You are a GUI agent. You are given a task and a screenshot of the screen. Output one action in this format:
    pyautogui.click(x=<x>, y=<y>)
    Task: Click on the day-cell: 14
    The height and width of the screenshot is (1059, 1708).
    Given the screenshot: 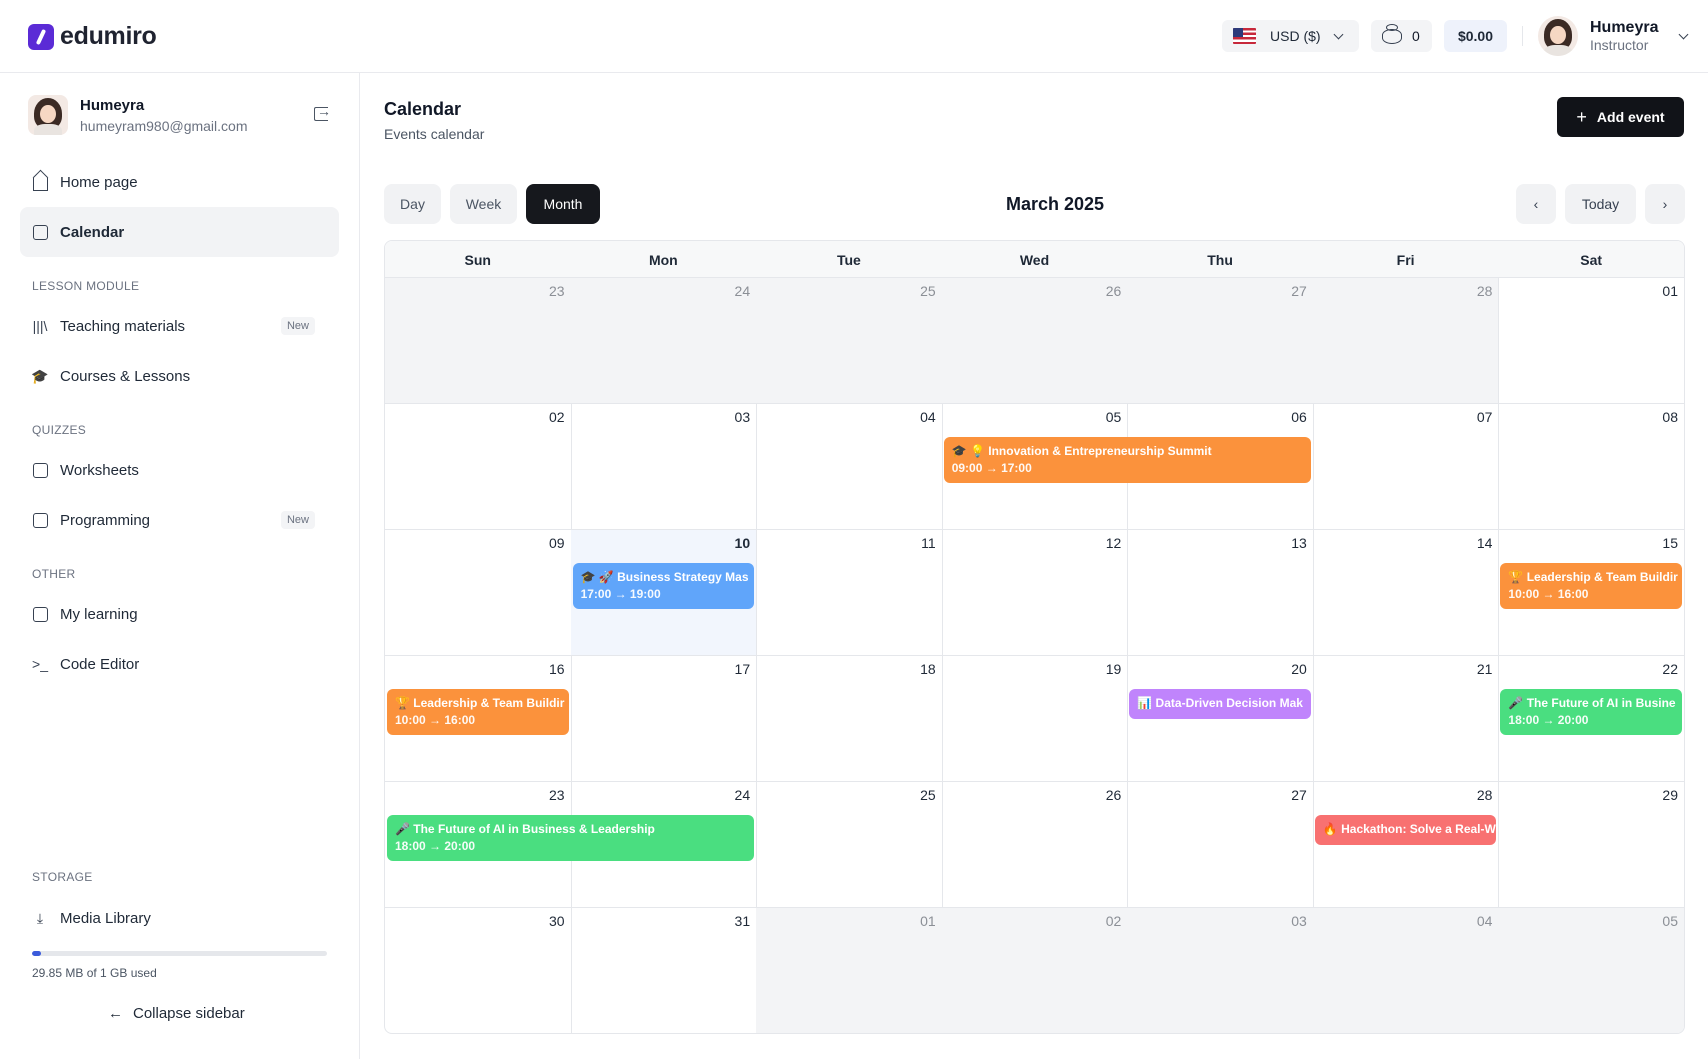 What is the action you would take?
    pyautogui.click(x=1406, y=593)
    